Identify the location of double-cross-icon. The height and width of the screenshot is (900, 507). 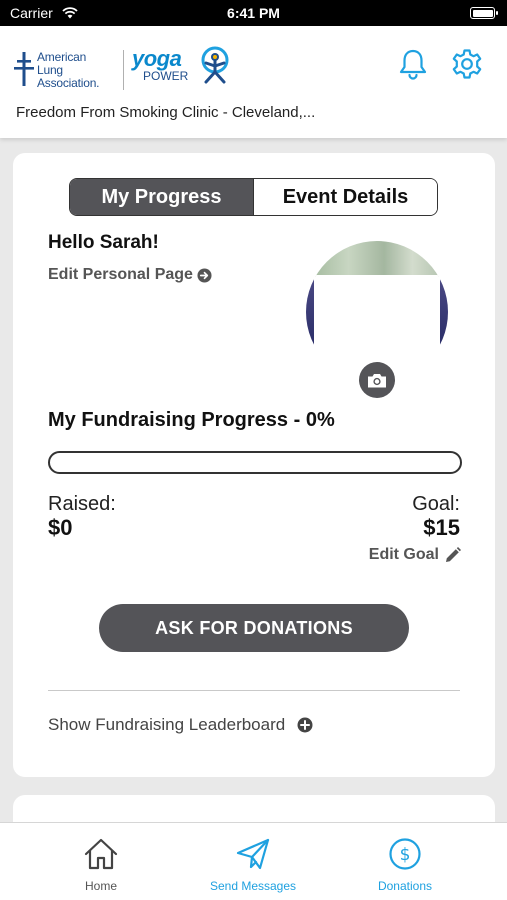
(24, 69).